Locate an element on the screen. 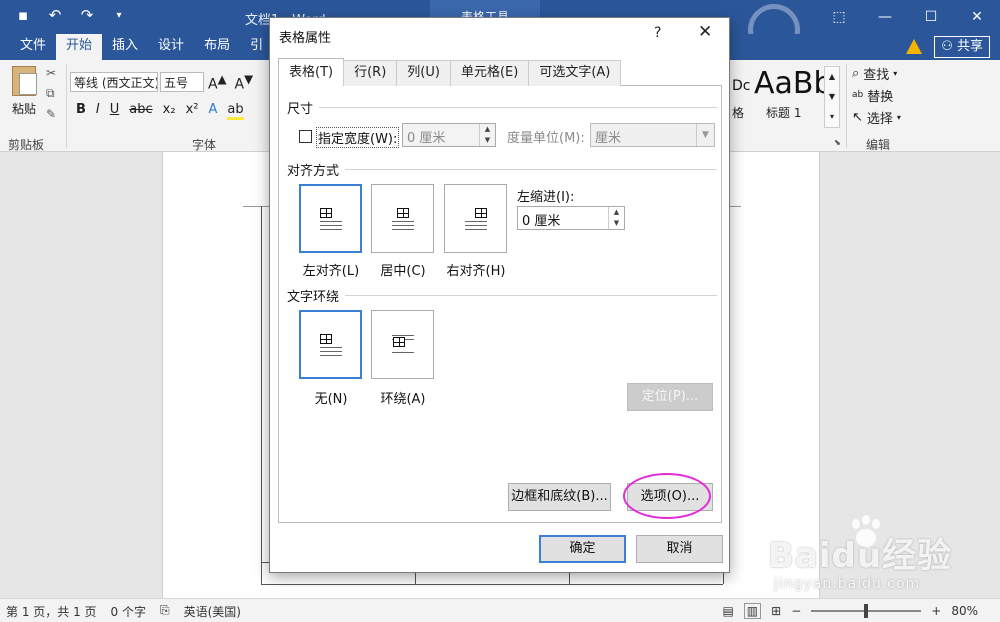  align-right-icon is located at coordinates (475, 218).